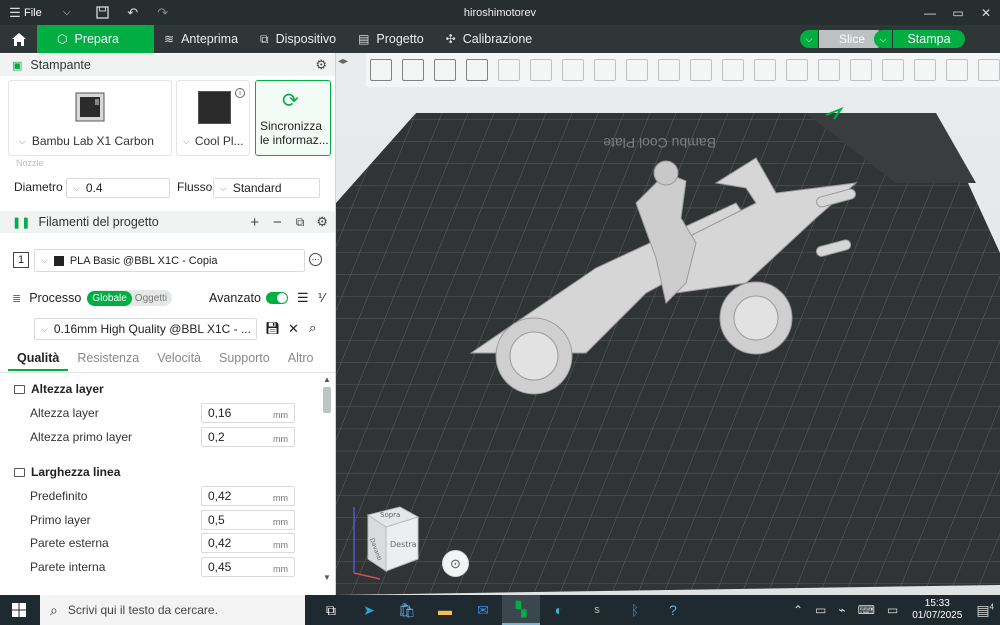  Describe the element at coordinates (957, 70) in the screenshot. I see `assembly-icon` at that location.